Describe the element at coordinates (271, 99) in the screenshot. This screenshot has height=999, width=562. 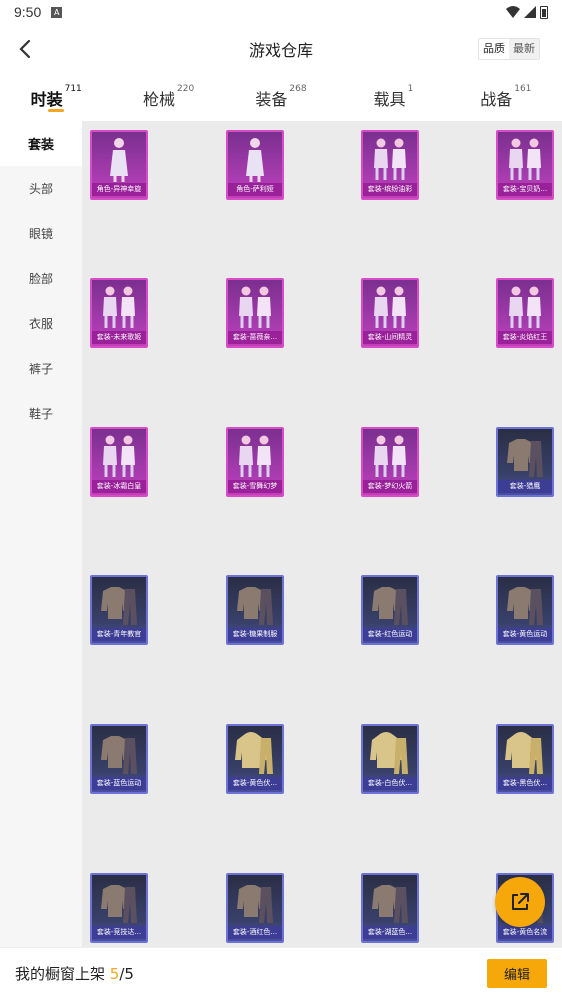
I see `tab-label: 装备` at that location.